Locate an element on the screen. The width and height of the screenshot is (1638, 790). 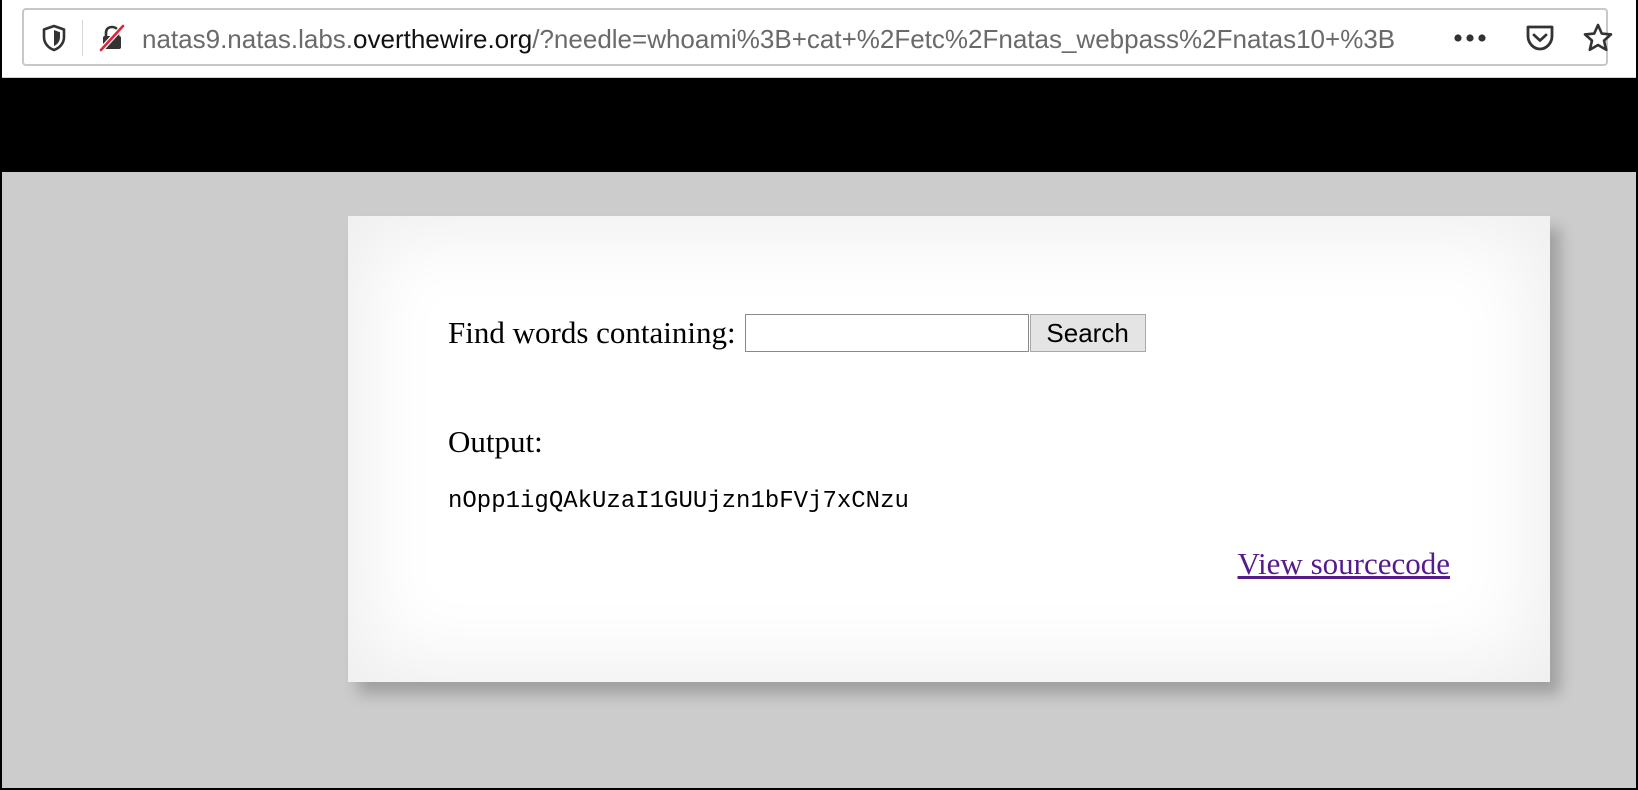
page-header-band is located at coordinates (819, 125).